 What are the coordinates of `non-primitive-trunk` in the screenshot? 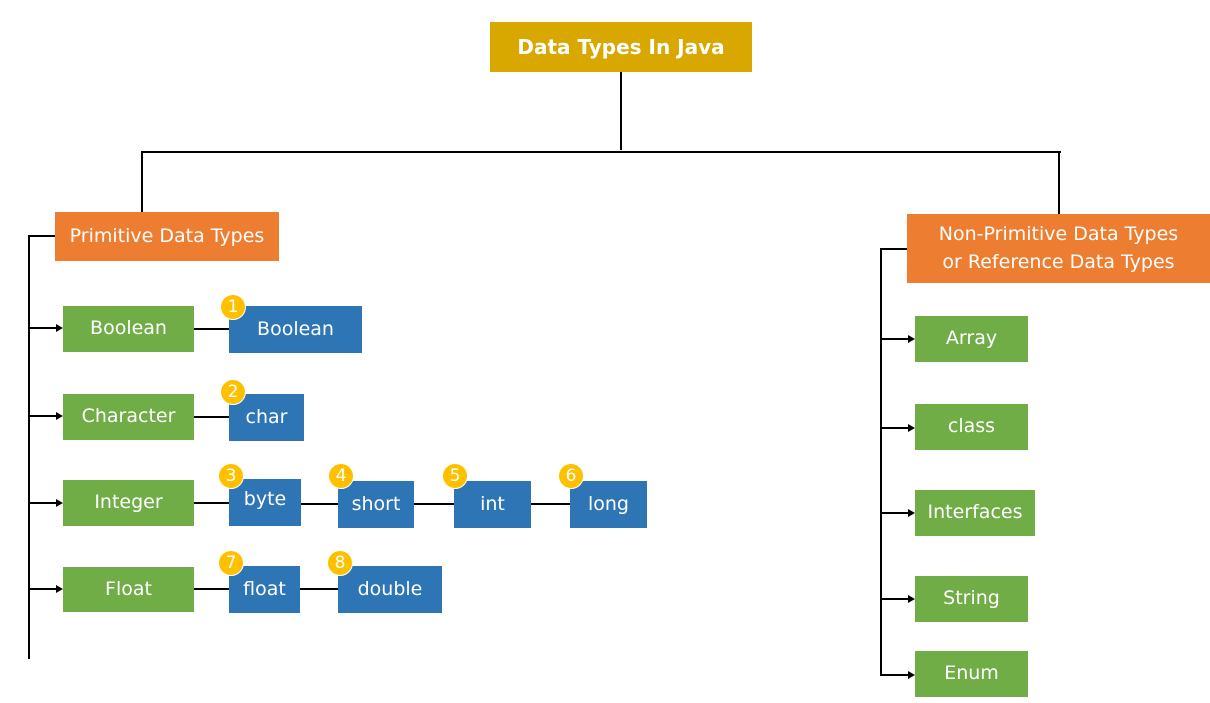 It's located at (881, 462).